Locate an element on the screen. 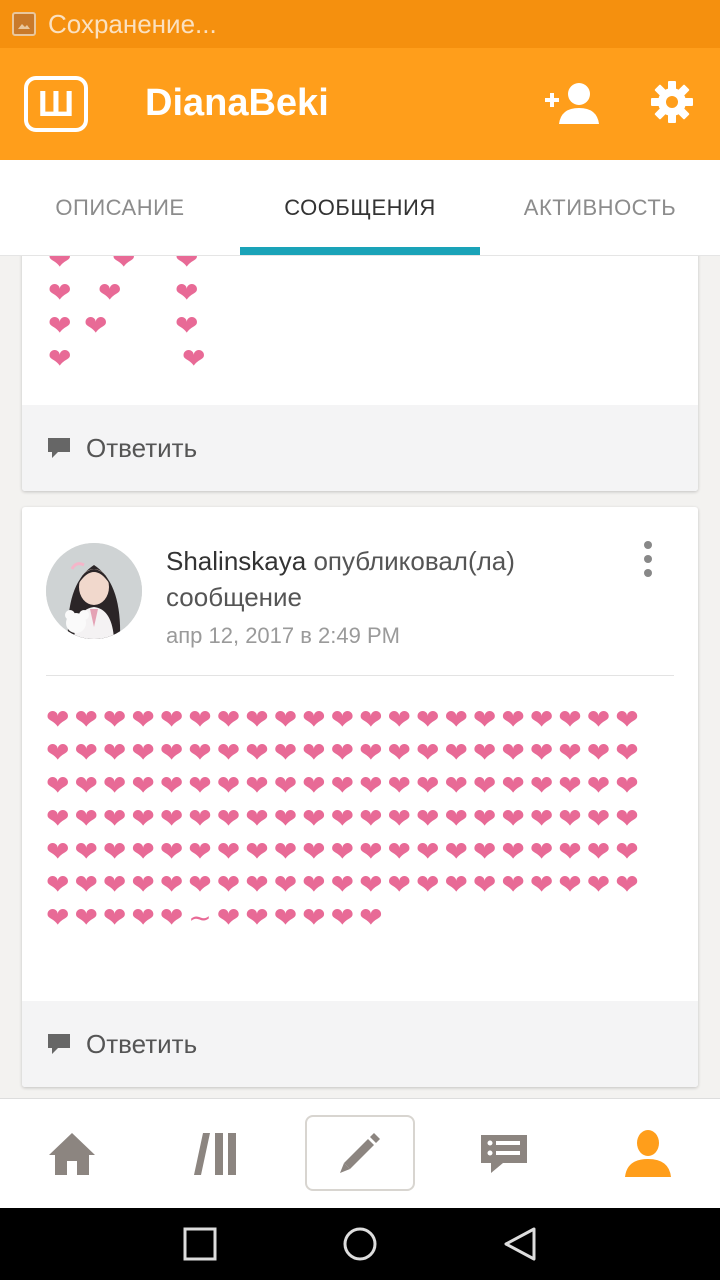  pencil-icon is located at coordinates (360, 1153).